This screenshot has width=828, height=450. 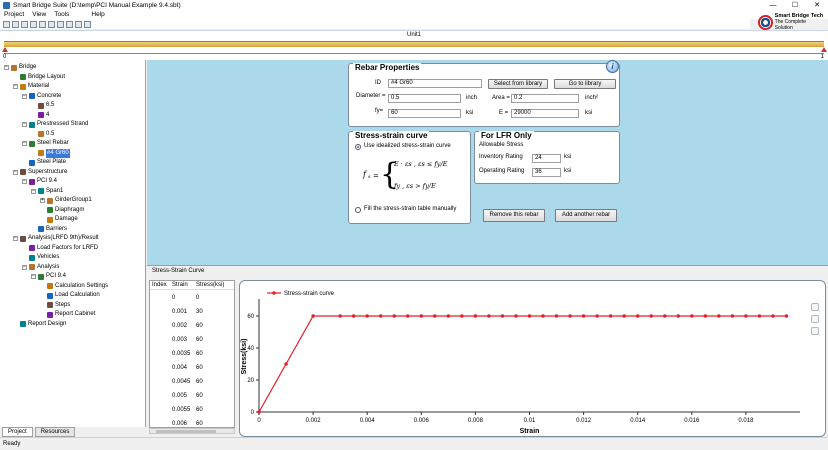 I want to click on table-row: 0.003 60, so click(x=192, y=340).